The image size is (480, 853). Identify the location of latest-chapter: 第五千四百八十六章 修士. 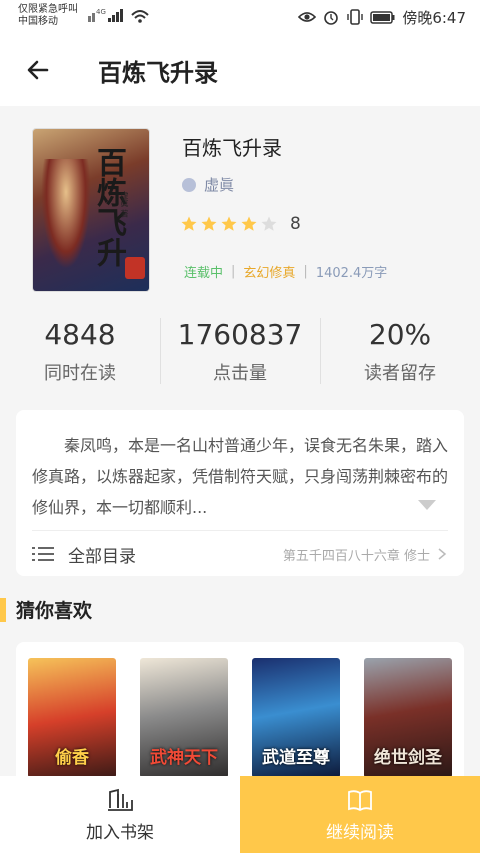
(356, 556).